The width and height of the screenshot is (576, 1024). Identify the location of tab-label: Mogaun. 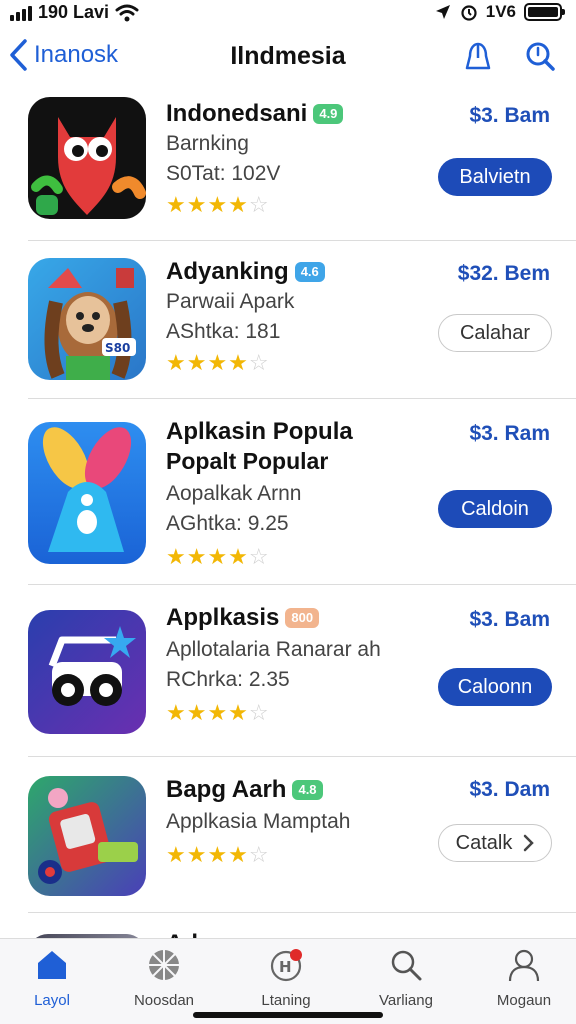
(524, 1000).